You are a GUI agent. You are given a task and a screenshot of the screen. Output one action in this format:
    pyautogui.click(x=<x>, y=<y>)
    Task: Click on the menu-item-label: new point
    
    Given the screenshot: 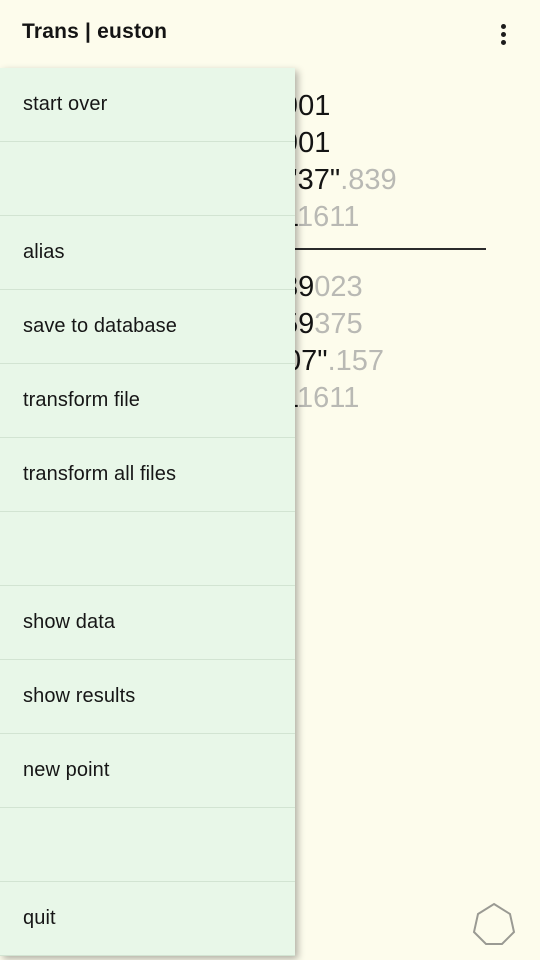 What is the action you would take?
    pyautogui.click(x=66, y=770)
    